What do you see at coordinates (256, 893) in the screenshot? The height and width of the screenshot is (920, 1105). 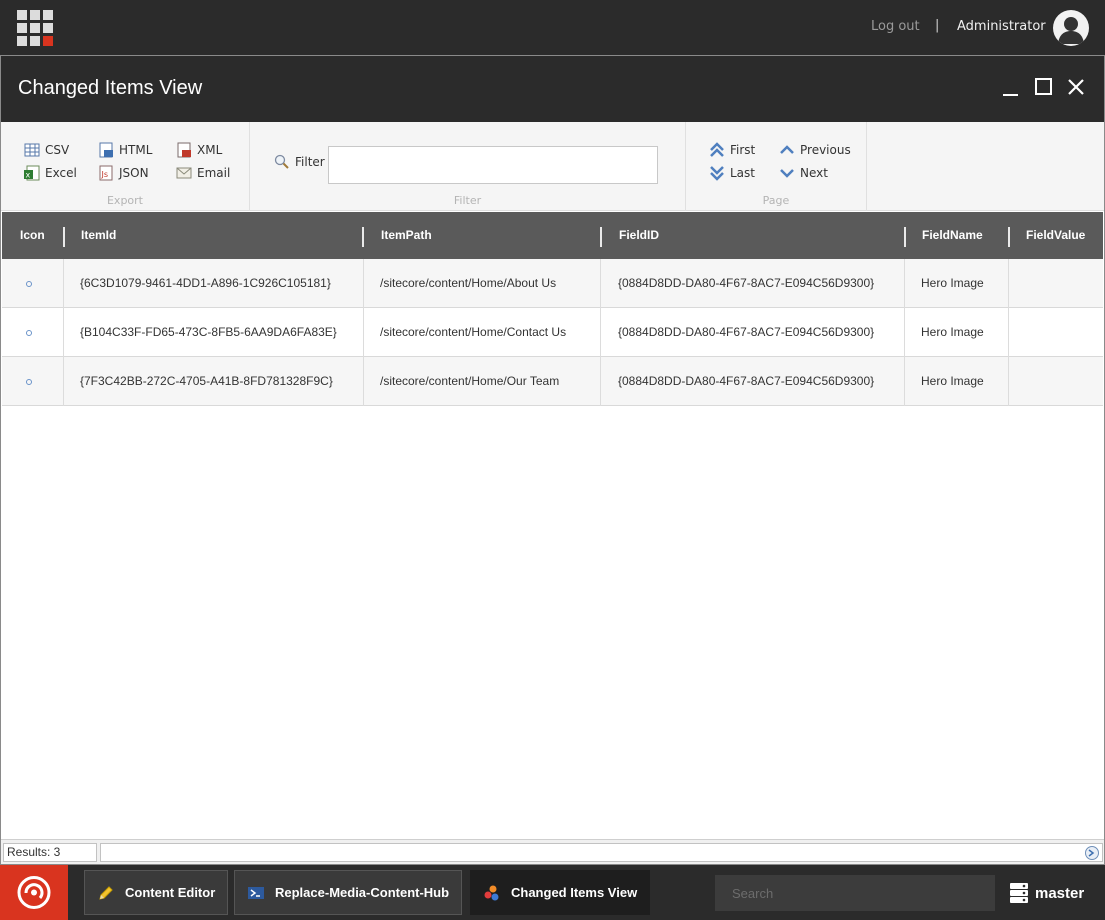 I see `powershell-script-icon` at bounding box center [256, 893].